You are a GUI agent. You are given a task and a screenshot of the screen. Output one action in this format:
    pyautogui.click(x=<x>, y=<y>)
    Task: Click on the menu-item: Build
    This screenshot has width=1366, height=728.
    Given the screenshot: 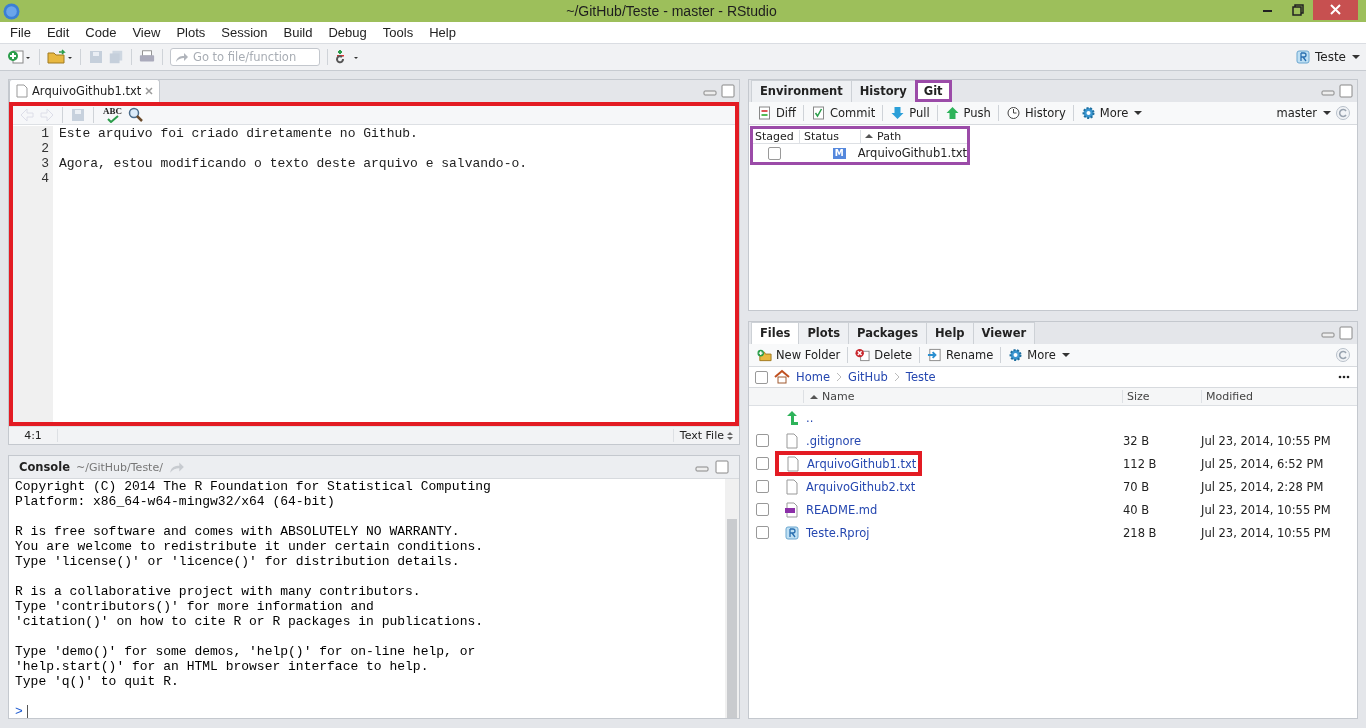 What is the action you would take?
    pyautogui.click(x=298, y=32)
    